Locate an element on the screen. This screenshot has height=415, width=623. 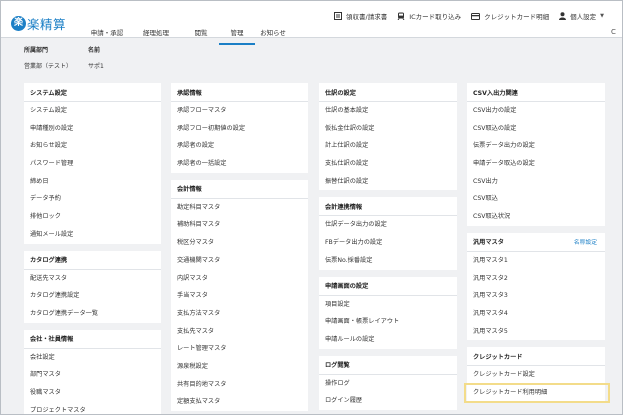
menu-item: 伝票データ出力の設定 is located at coordinates (536, 146).